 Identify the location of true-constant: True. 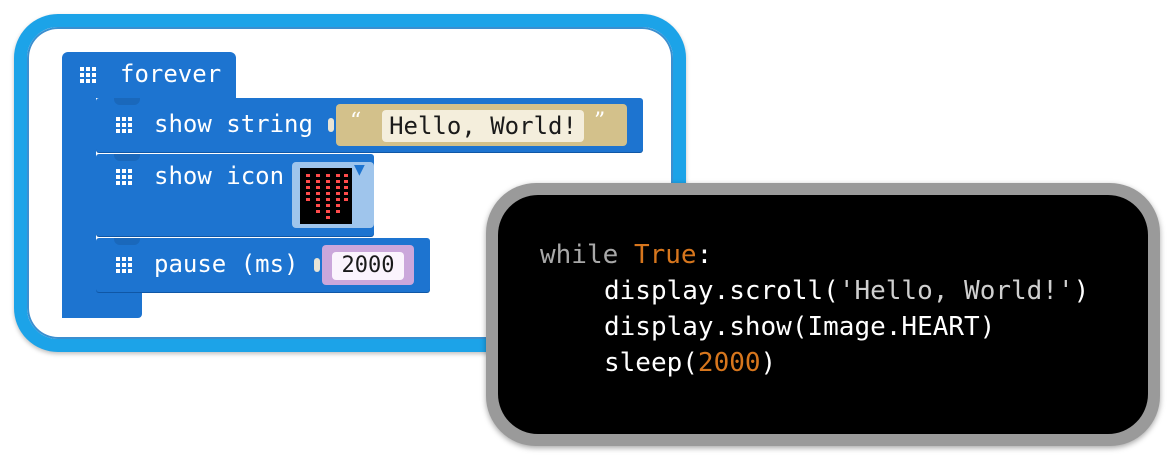
(665, 255).